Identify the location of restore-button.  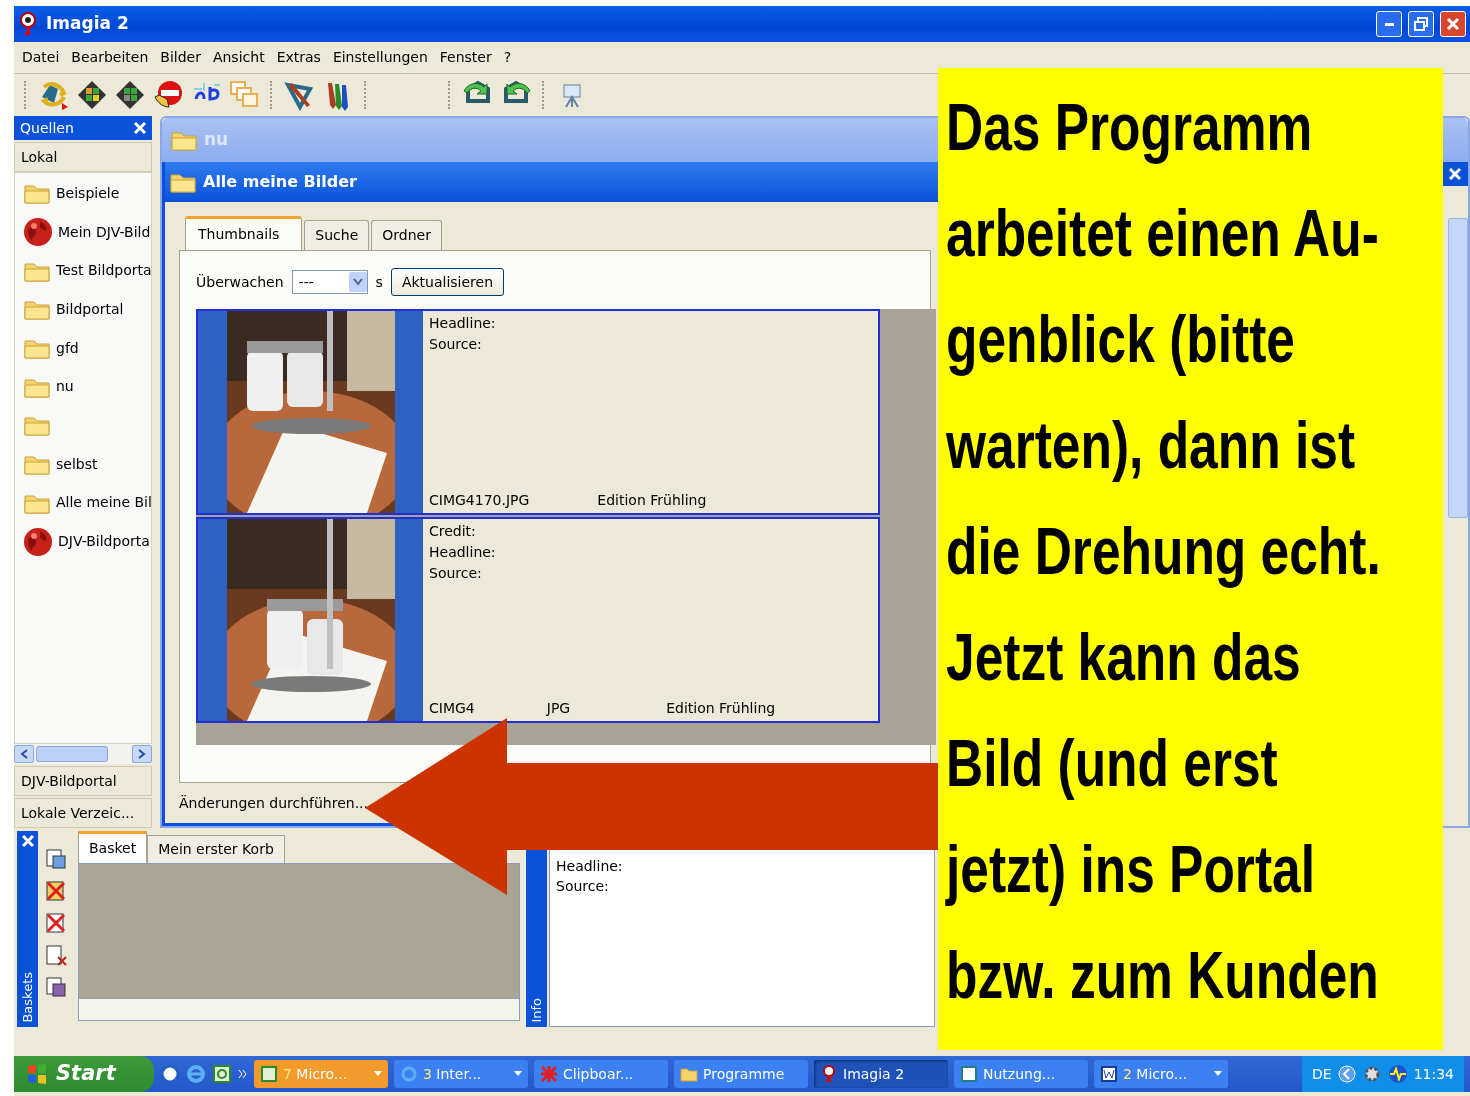
(1421, 24).